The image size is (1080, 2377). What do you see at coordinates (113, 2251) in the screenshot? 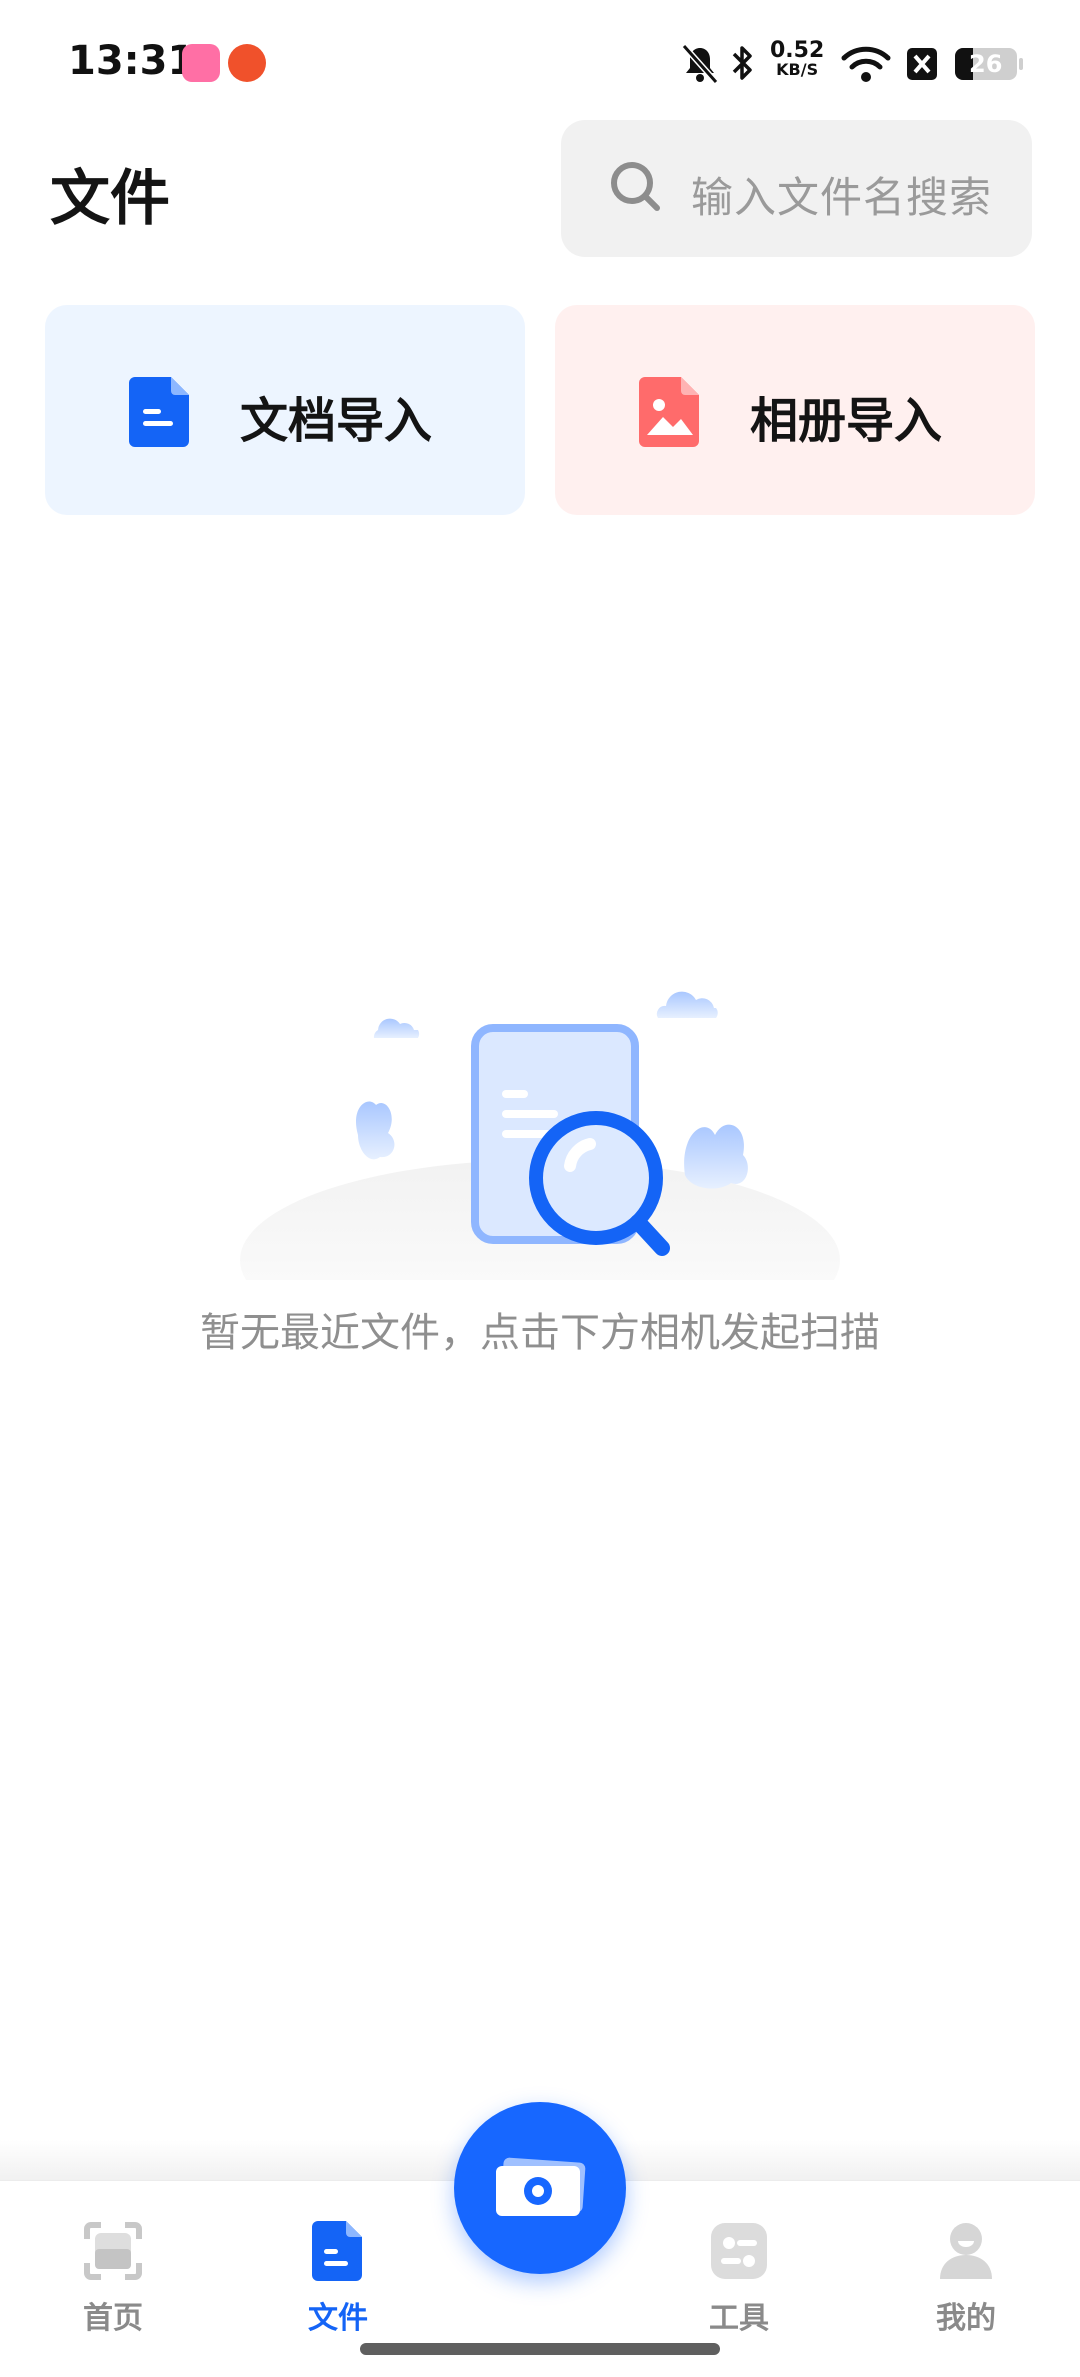
I see `scan-home-icon` at bounding box center [113, 2251].